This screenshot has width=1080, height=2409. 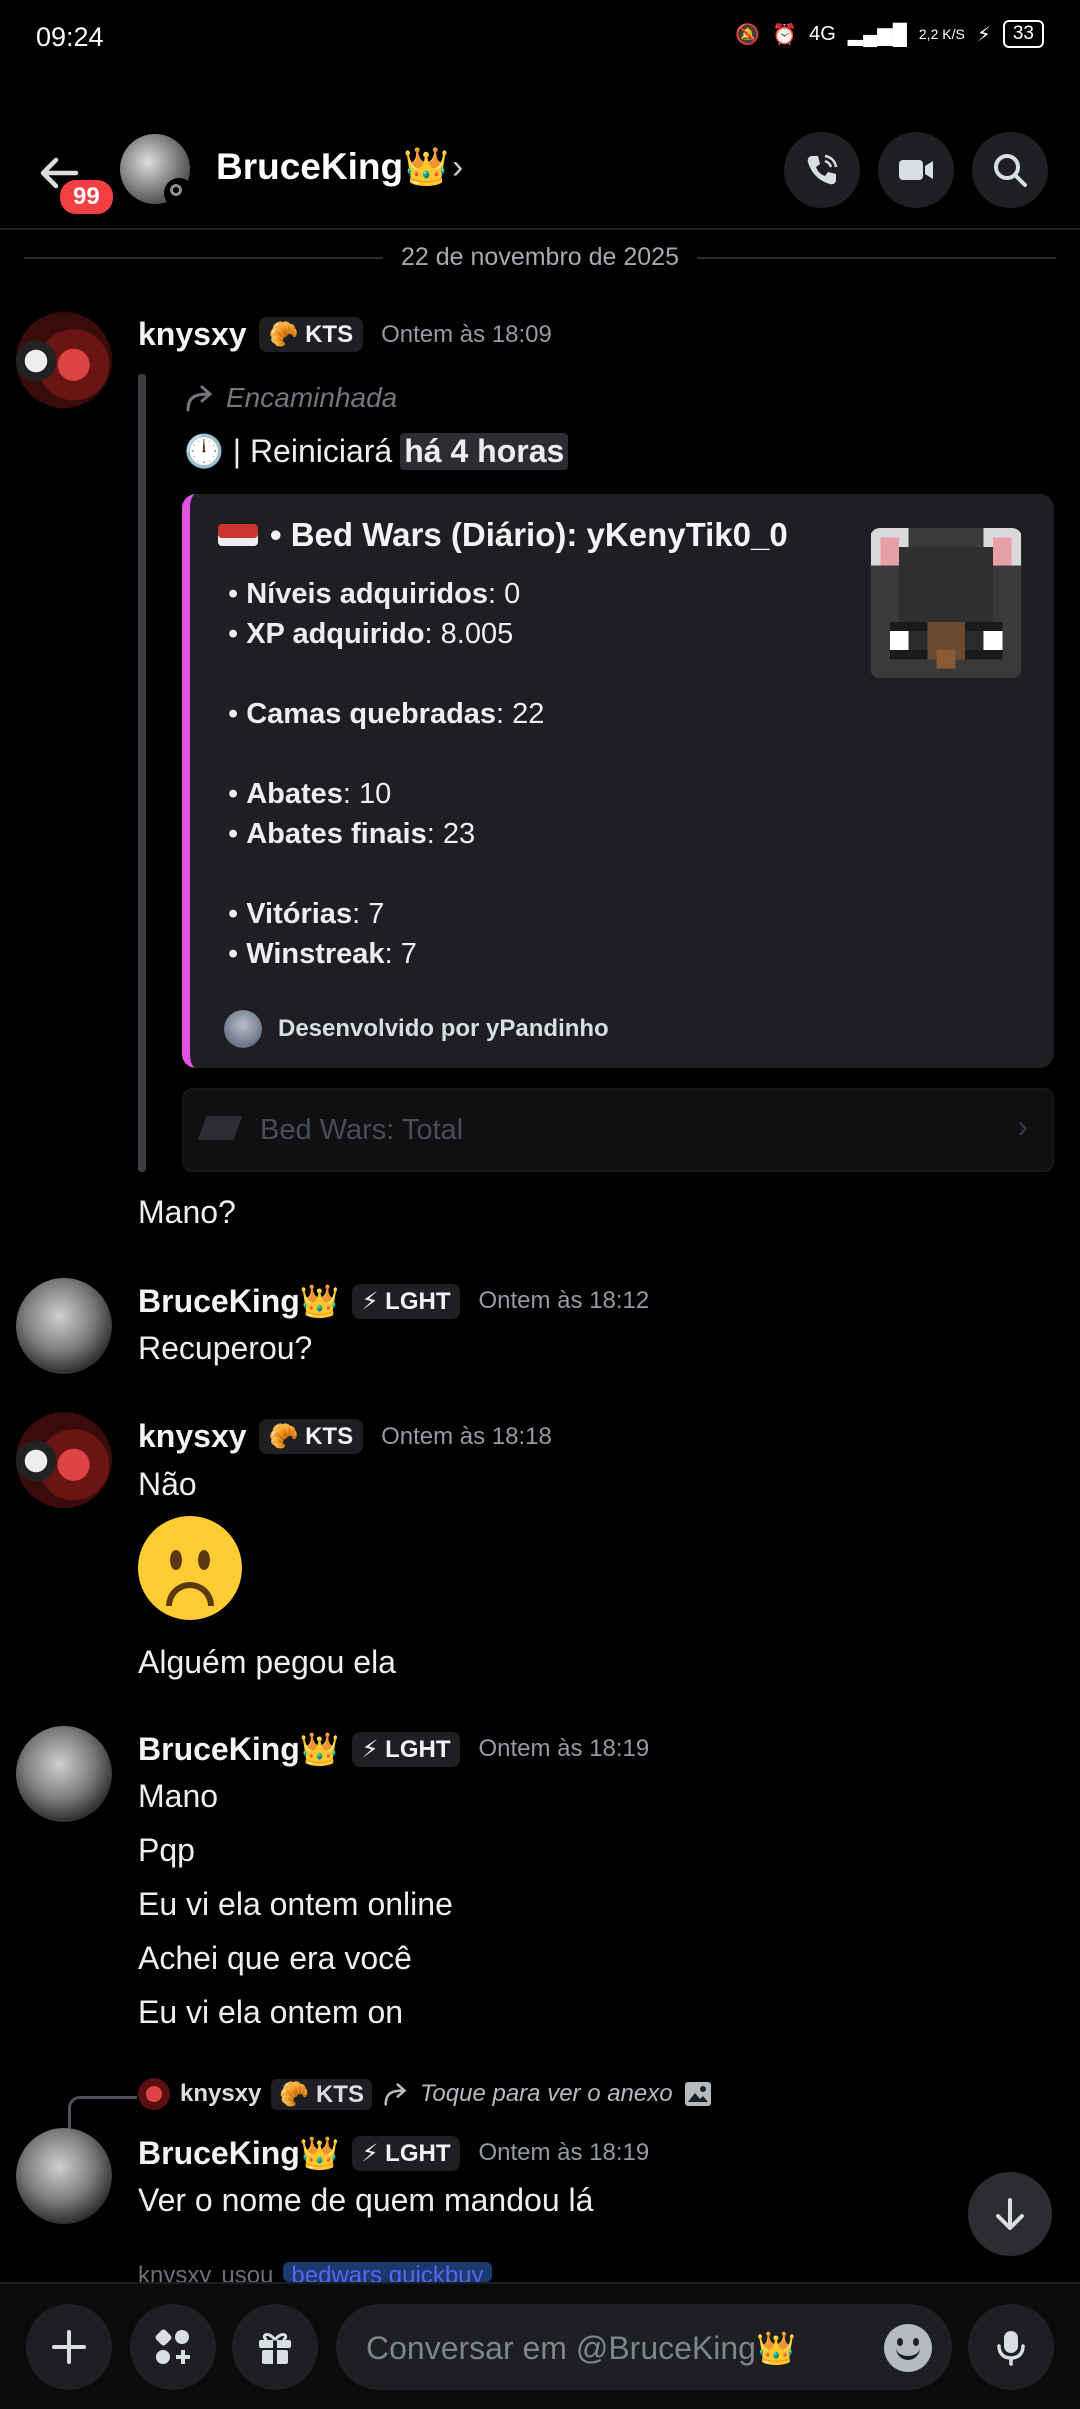 What do you see at coordinates (220, 1128) in the screenshot?
I see `bed-icon` at bounding box center [220, 1128].